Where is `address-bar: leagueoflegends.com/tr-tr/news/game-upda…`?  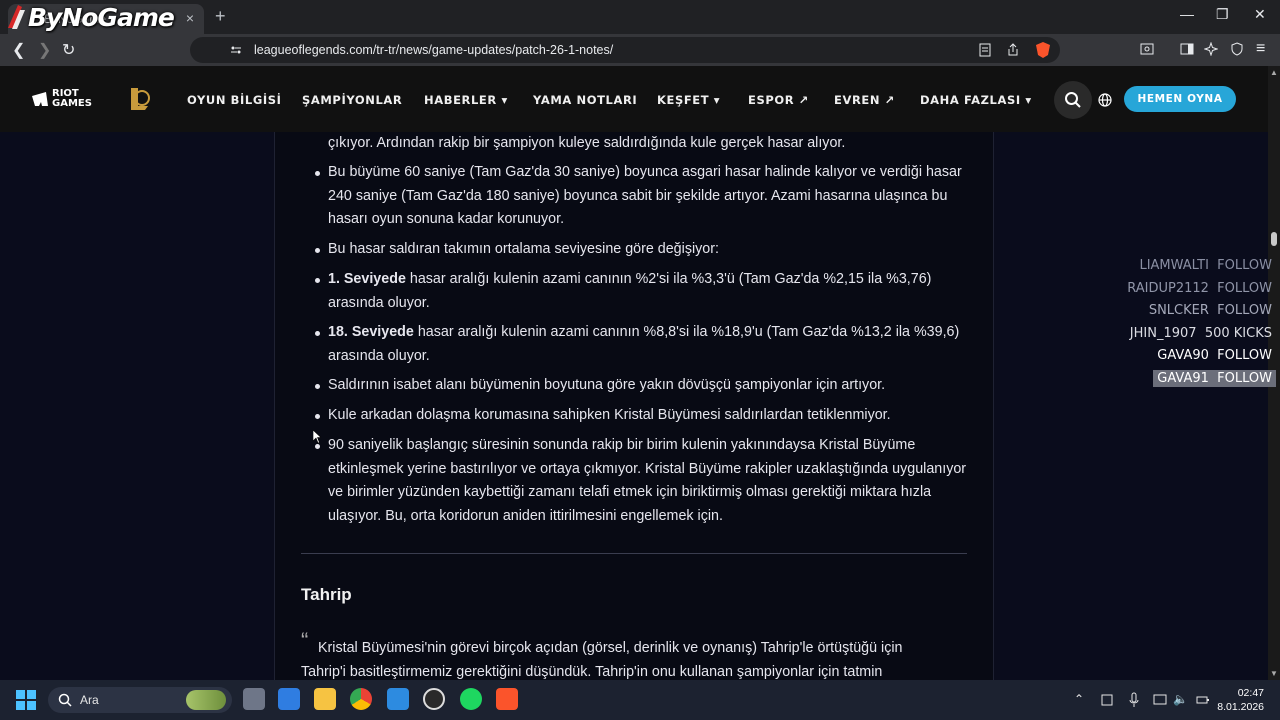
address-bar: leagueoflegends.com/tr-tr/news/game-upda… is located at coordinates (625, 50).